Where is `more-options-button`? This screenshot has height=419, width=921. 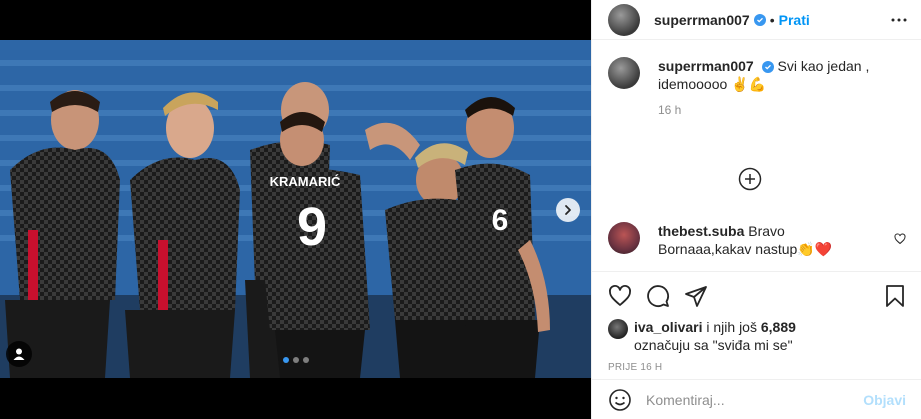
more-options-button is located at coordinates (899, 20).